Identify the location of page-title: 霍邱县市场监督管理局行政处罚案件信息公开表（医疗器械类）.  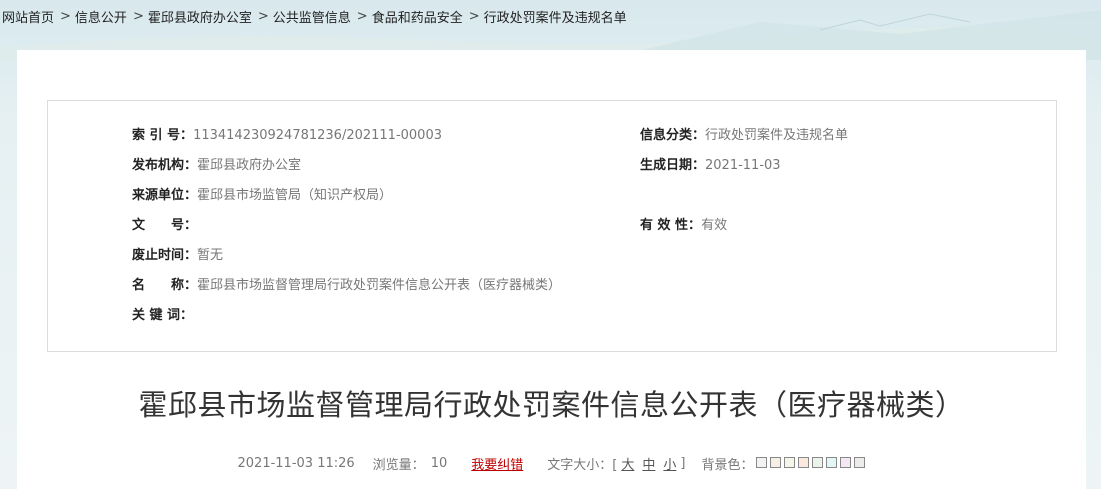
(551, 405).